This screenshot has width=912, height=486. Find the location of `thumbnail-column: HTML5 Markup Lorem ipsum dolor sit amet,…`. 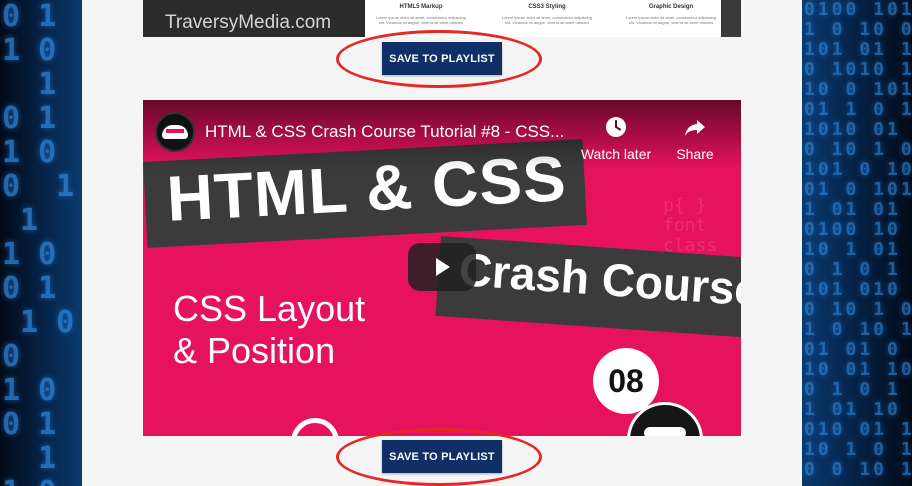

thumbnail-column: HTML5 Markup Lorem ipsum dolor sit amet,… is located at coordinates (421, 14).